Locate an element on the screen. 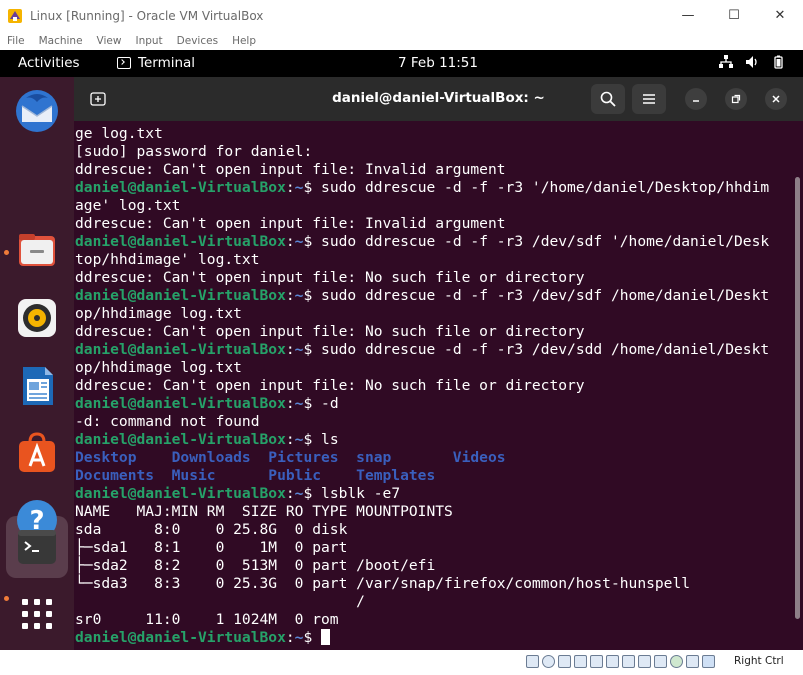  terminal-line: top/hhdimage' log.txt is located at coordinates (432, 260).